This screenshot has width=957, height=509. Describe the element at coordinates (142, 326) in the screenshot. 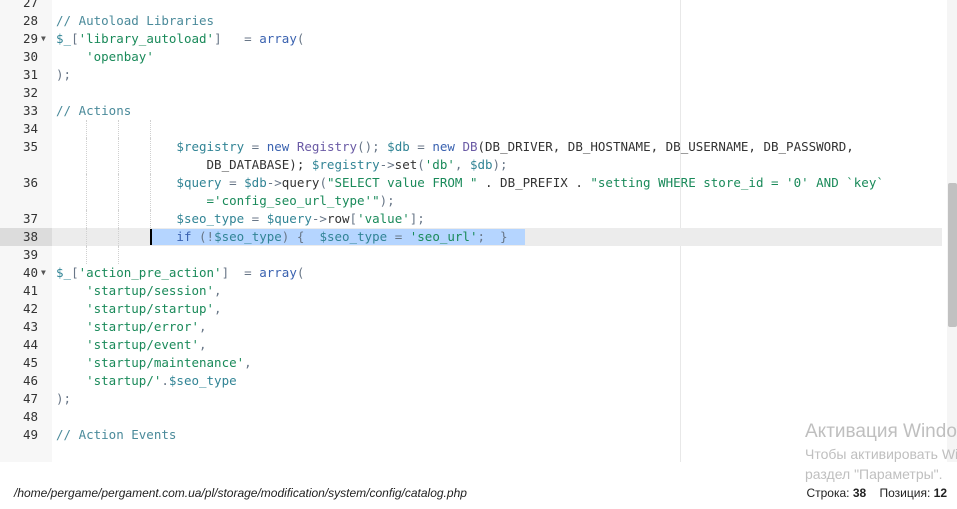

I see `code-token: 'startup/error'` at that location.